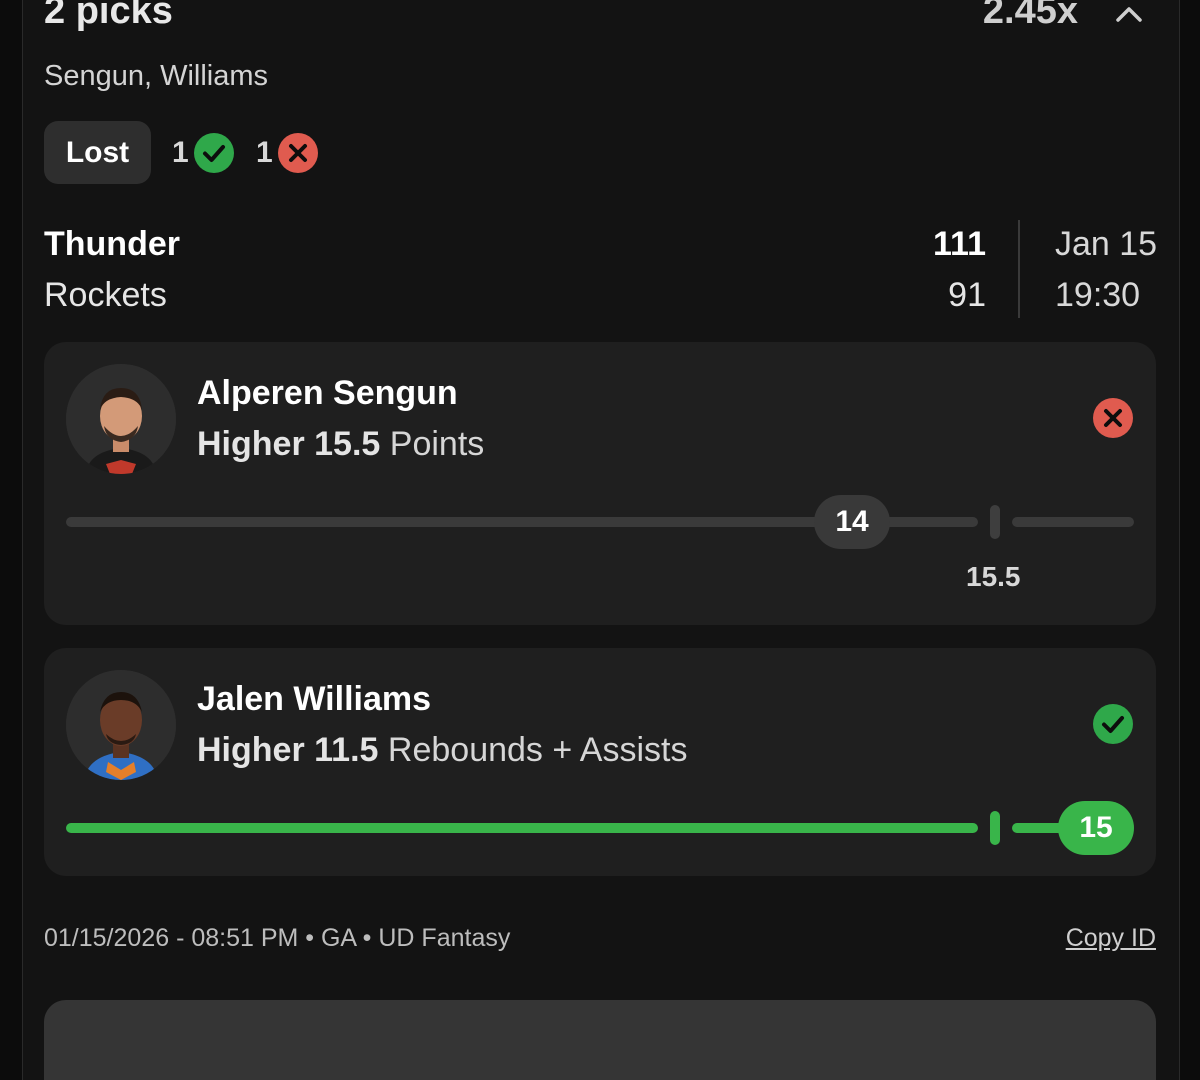 The image size is (1200, 1080). I want to click on pick-stat: Rebounds + Assists, so click(537, 750).